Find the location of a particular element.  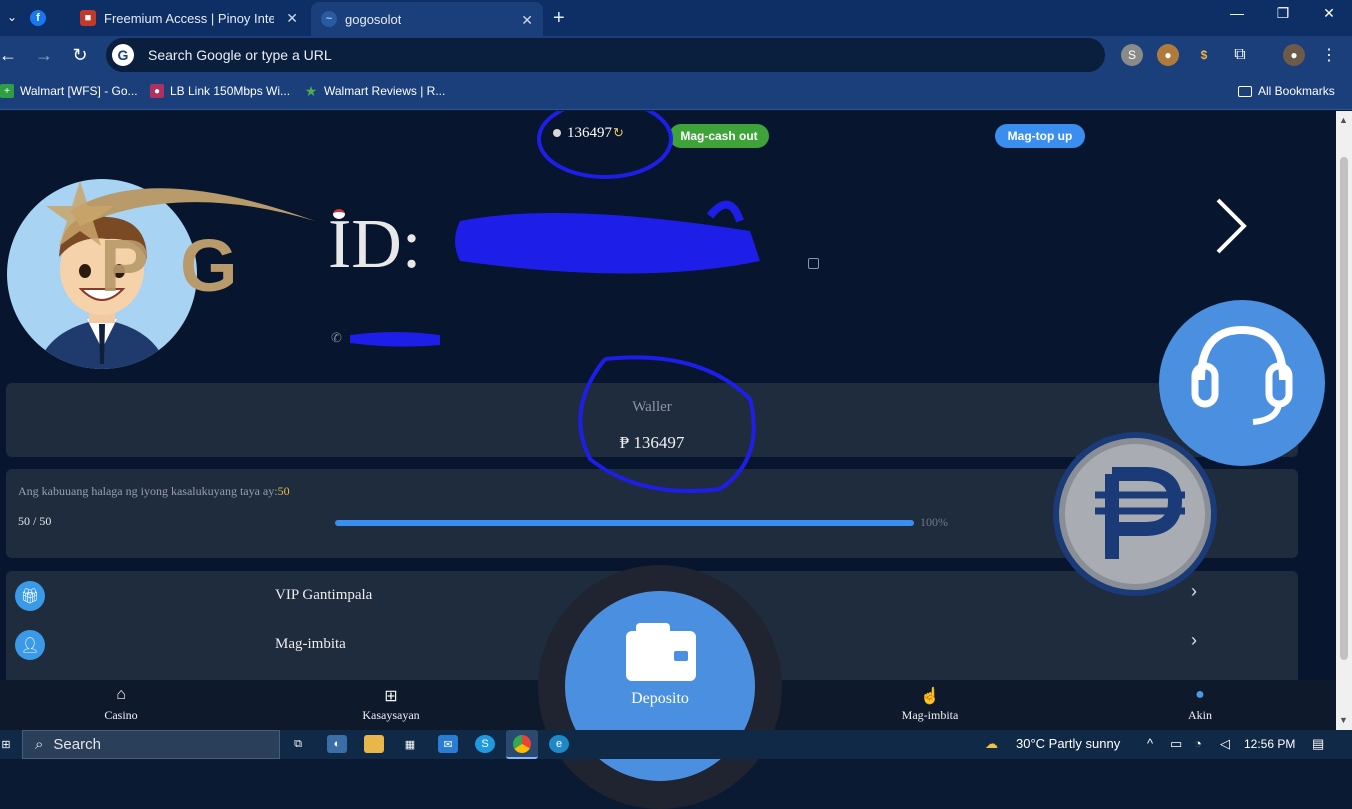

nav-history: ⊞ Kasaysayan is located at coordinates (391, 704).